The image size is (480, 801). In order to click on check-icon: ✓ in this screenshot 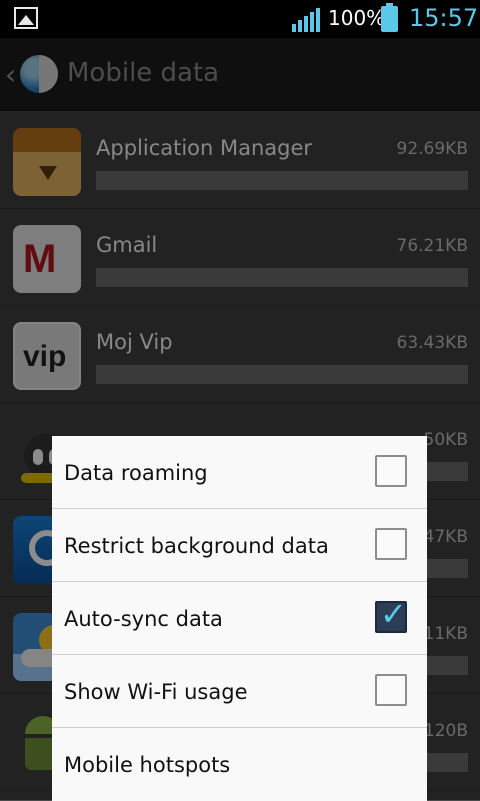, I will do `click(393, 614)`.